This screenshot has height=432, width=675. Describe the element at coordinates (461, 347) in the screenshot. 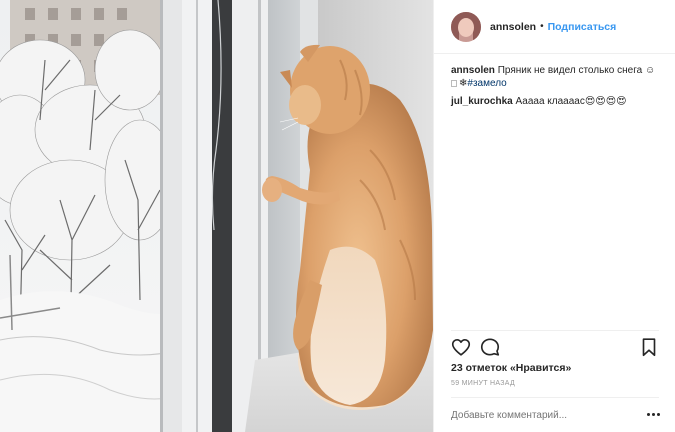

I see `heart-icon` at that location.